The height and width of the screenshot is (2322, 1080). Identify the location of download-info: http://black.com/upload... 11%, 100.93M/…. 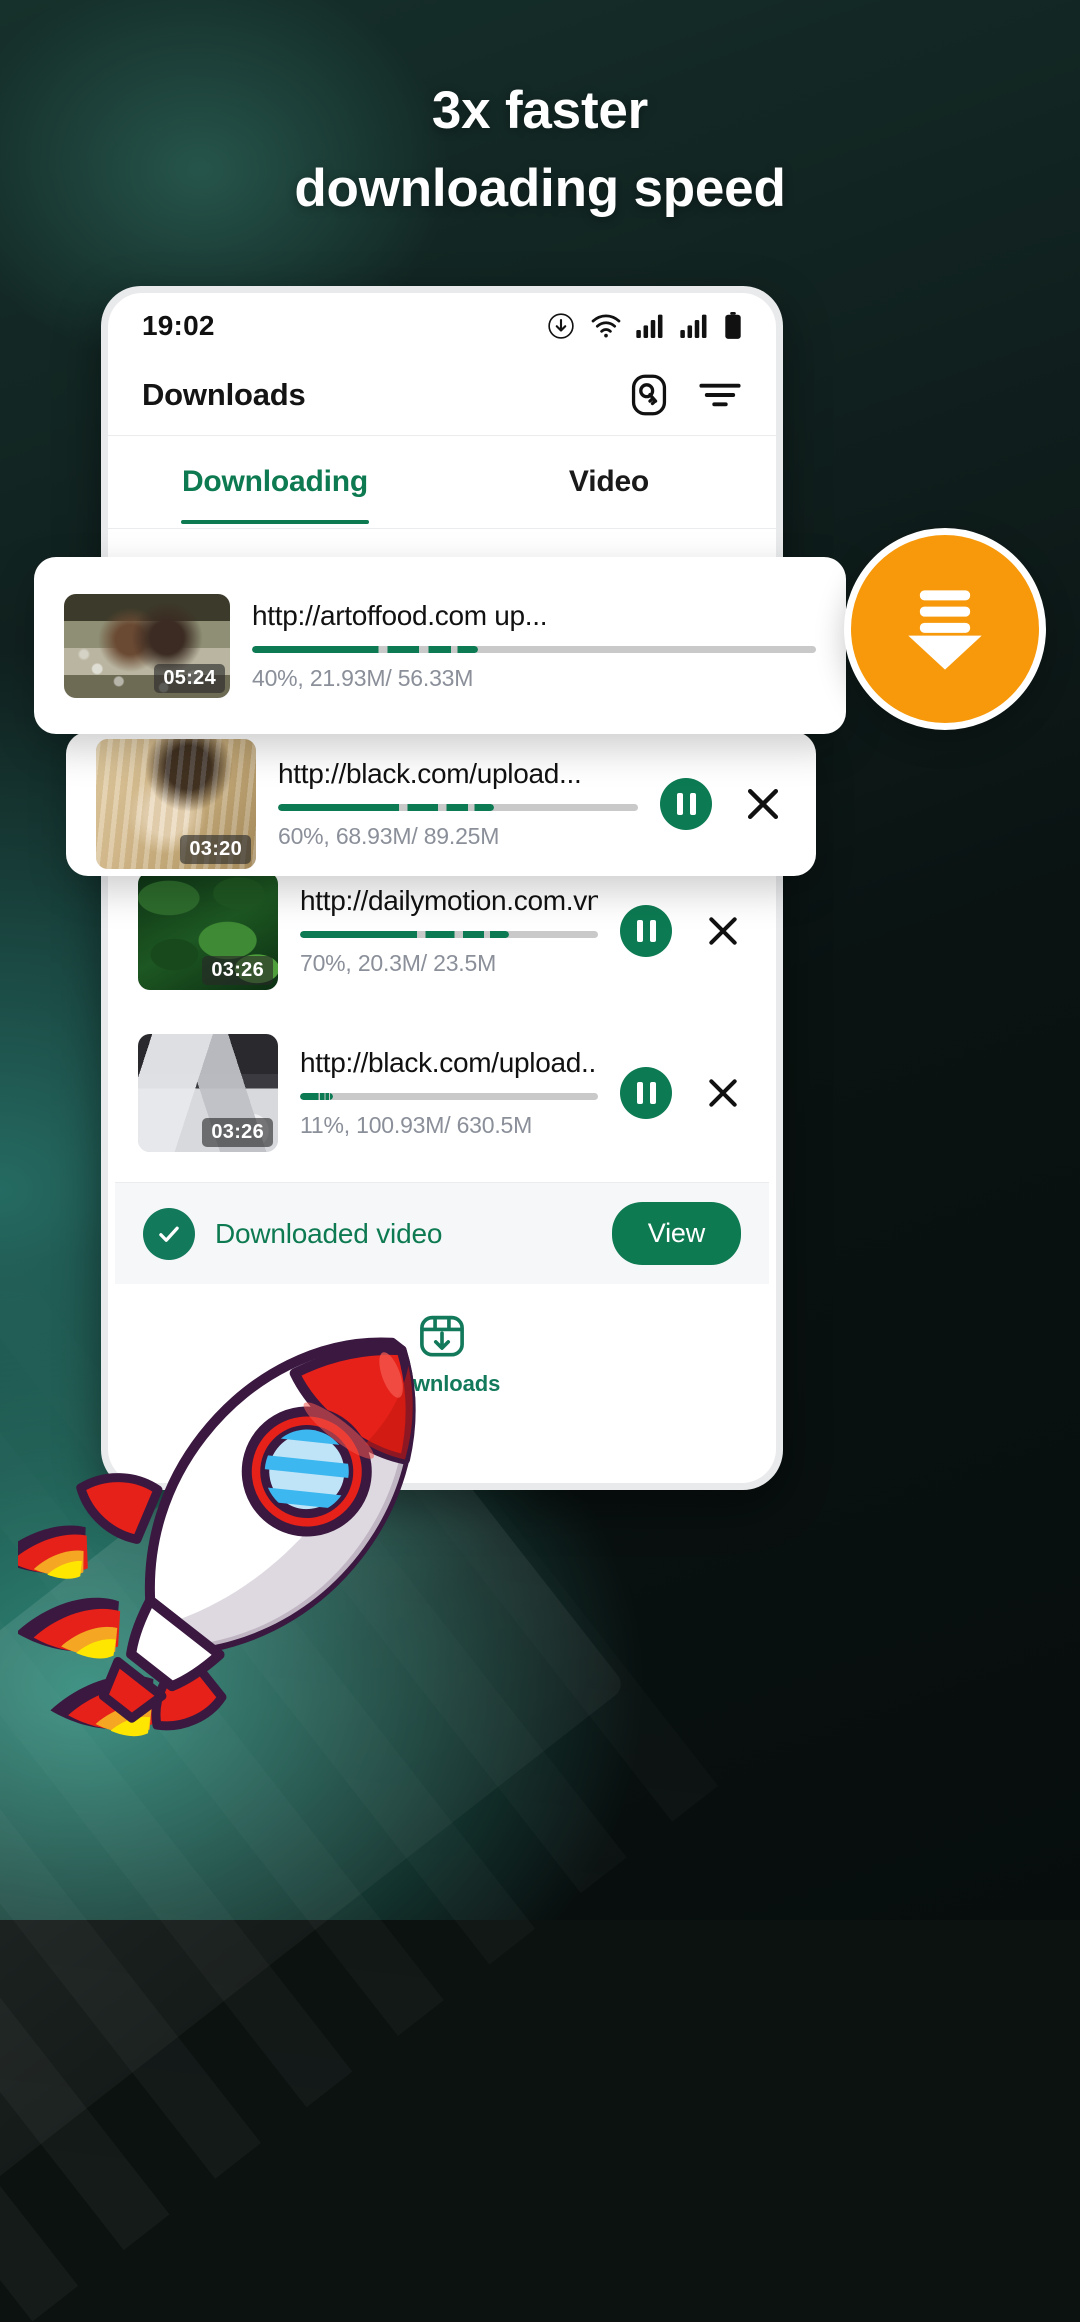
(449, 1093).